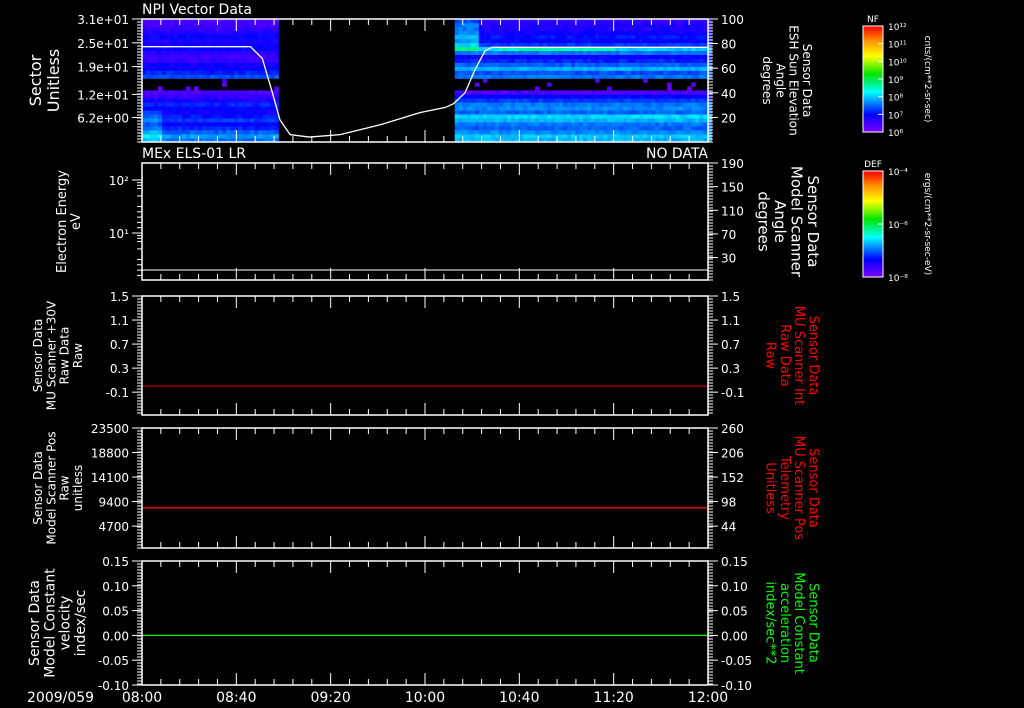 This screenshot has width=1024, height=708. I want to click on right-tick-label: 40, so click(728, 94).